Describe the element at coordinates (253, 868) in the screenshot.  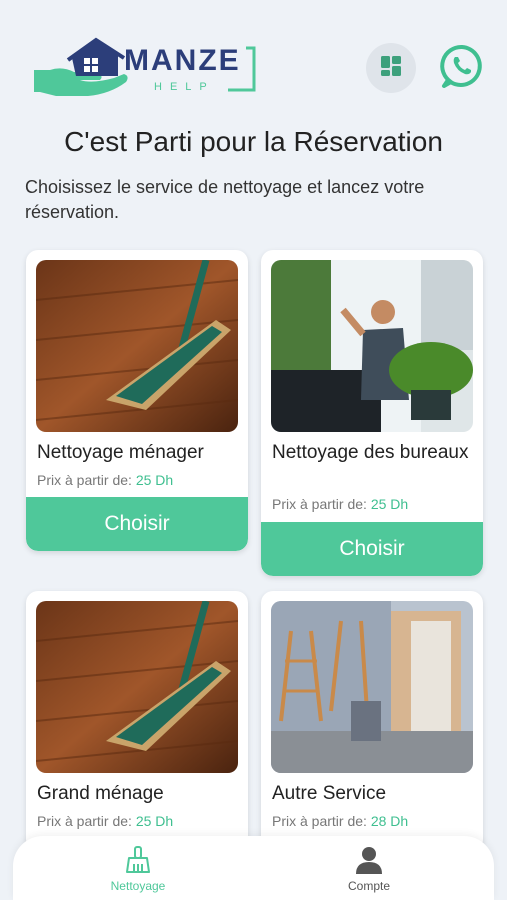
I see `bottom-tab-bar: Nettoyage Compte` at that location.